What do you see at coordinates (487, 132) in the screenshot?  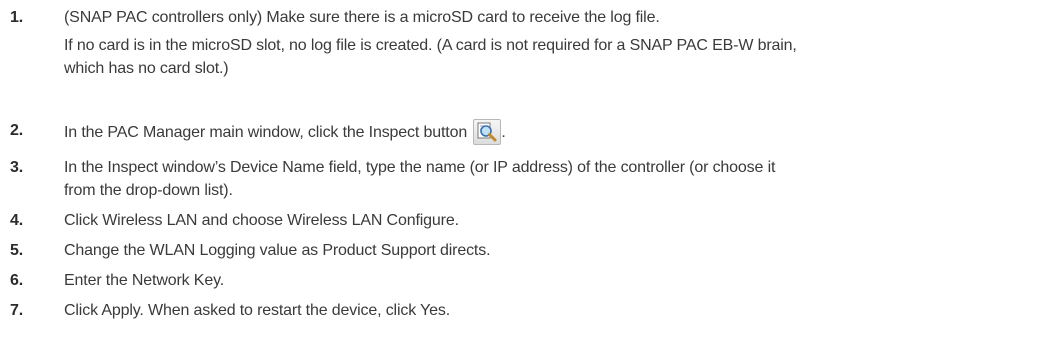 I see `inspect-magnifier-icon` at bounding box center [487, 132].